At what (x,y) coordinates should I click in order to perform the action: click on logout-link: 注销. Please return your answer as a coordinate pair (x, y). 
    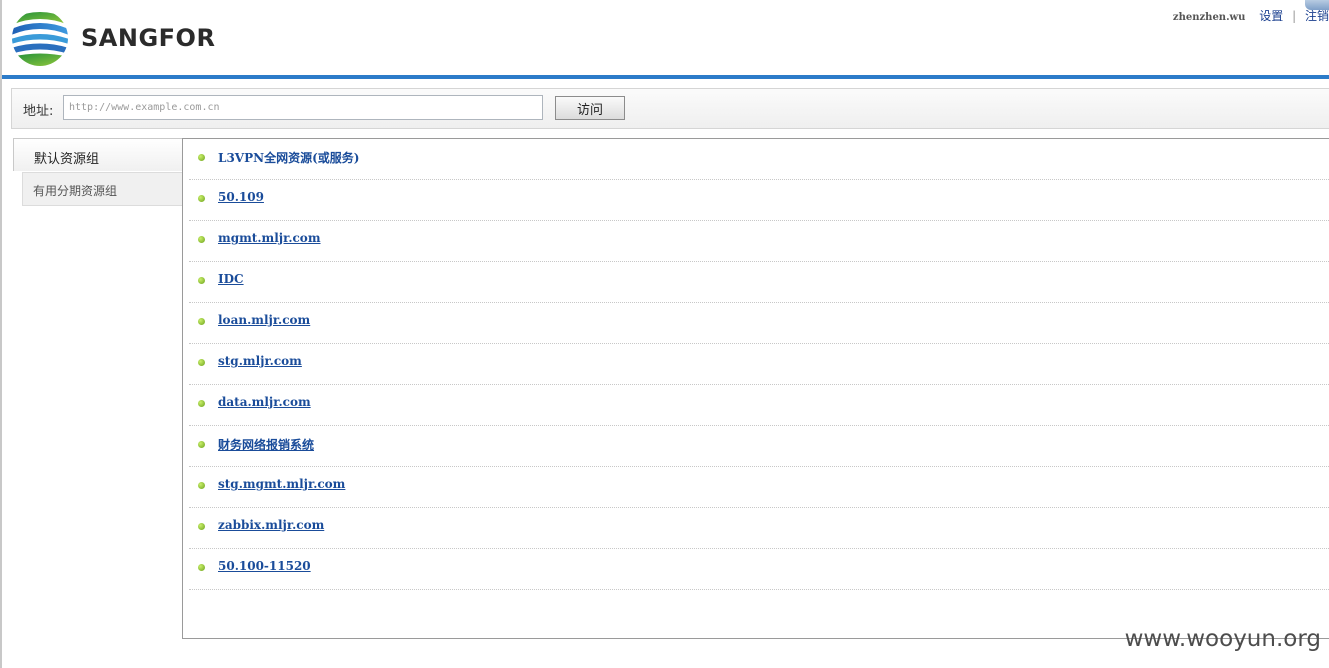
    Looking at the image, I should click on (1317, 16).